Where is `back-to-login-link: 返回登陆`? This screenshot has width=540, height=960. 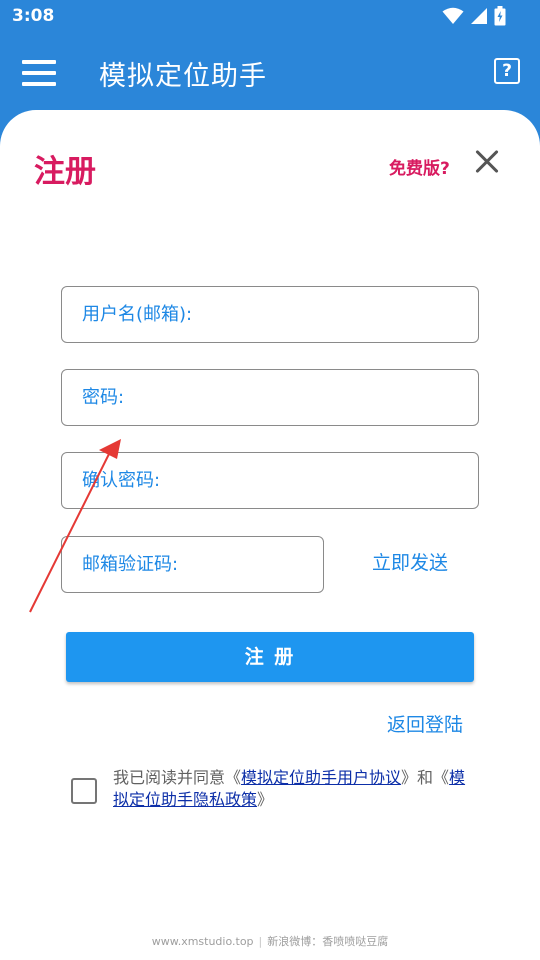 back-to-login-link: 返回登陆 is located at coordinates (425, 723).